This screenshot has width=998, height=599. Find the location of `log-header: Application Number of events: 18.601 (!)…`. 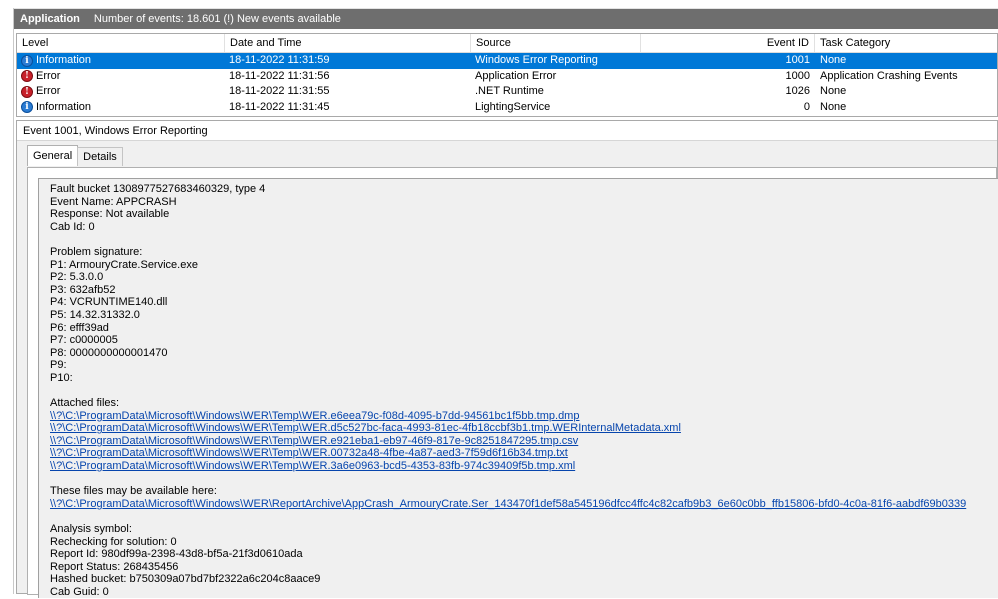

log-header: Application Number of events: 18.601 (!)… is located at coordinates (506, 19).